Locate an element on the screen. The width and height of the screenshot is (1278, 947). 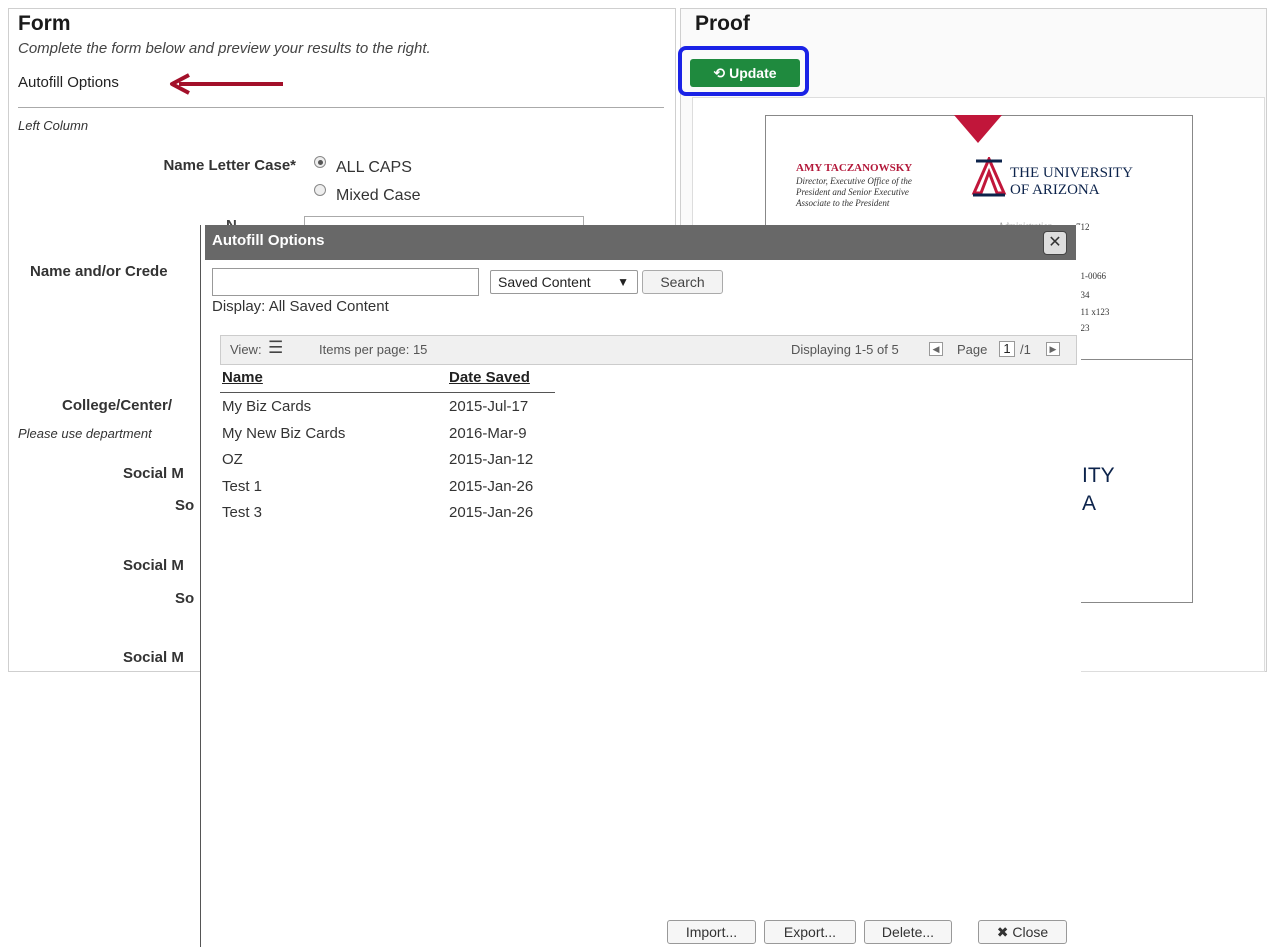
displaying-count-label: Displaying 1-5 of 5 is located at coordinates (845, 349).